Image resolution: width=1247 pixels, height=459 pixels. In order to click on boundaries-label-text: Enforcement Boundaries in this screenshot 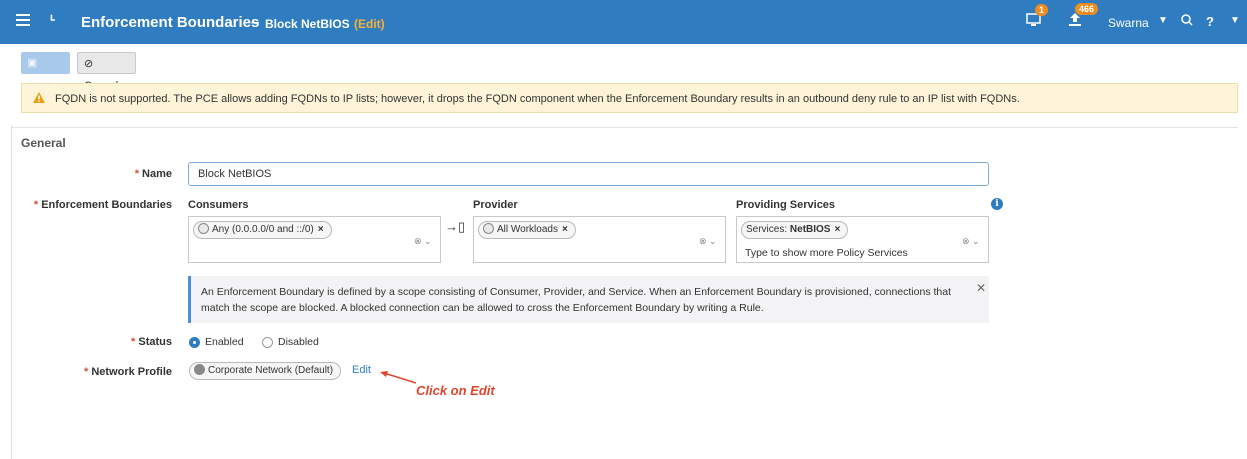, I will do `click(106, 205)`.